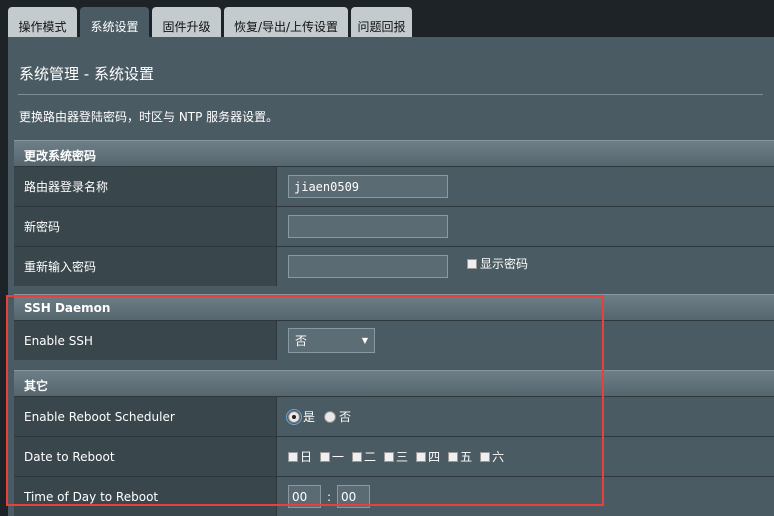  I want to click on ssh-section-header: SSH Daemon, so click(394, 307).